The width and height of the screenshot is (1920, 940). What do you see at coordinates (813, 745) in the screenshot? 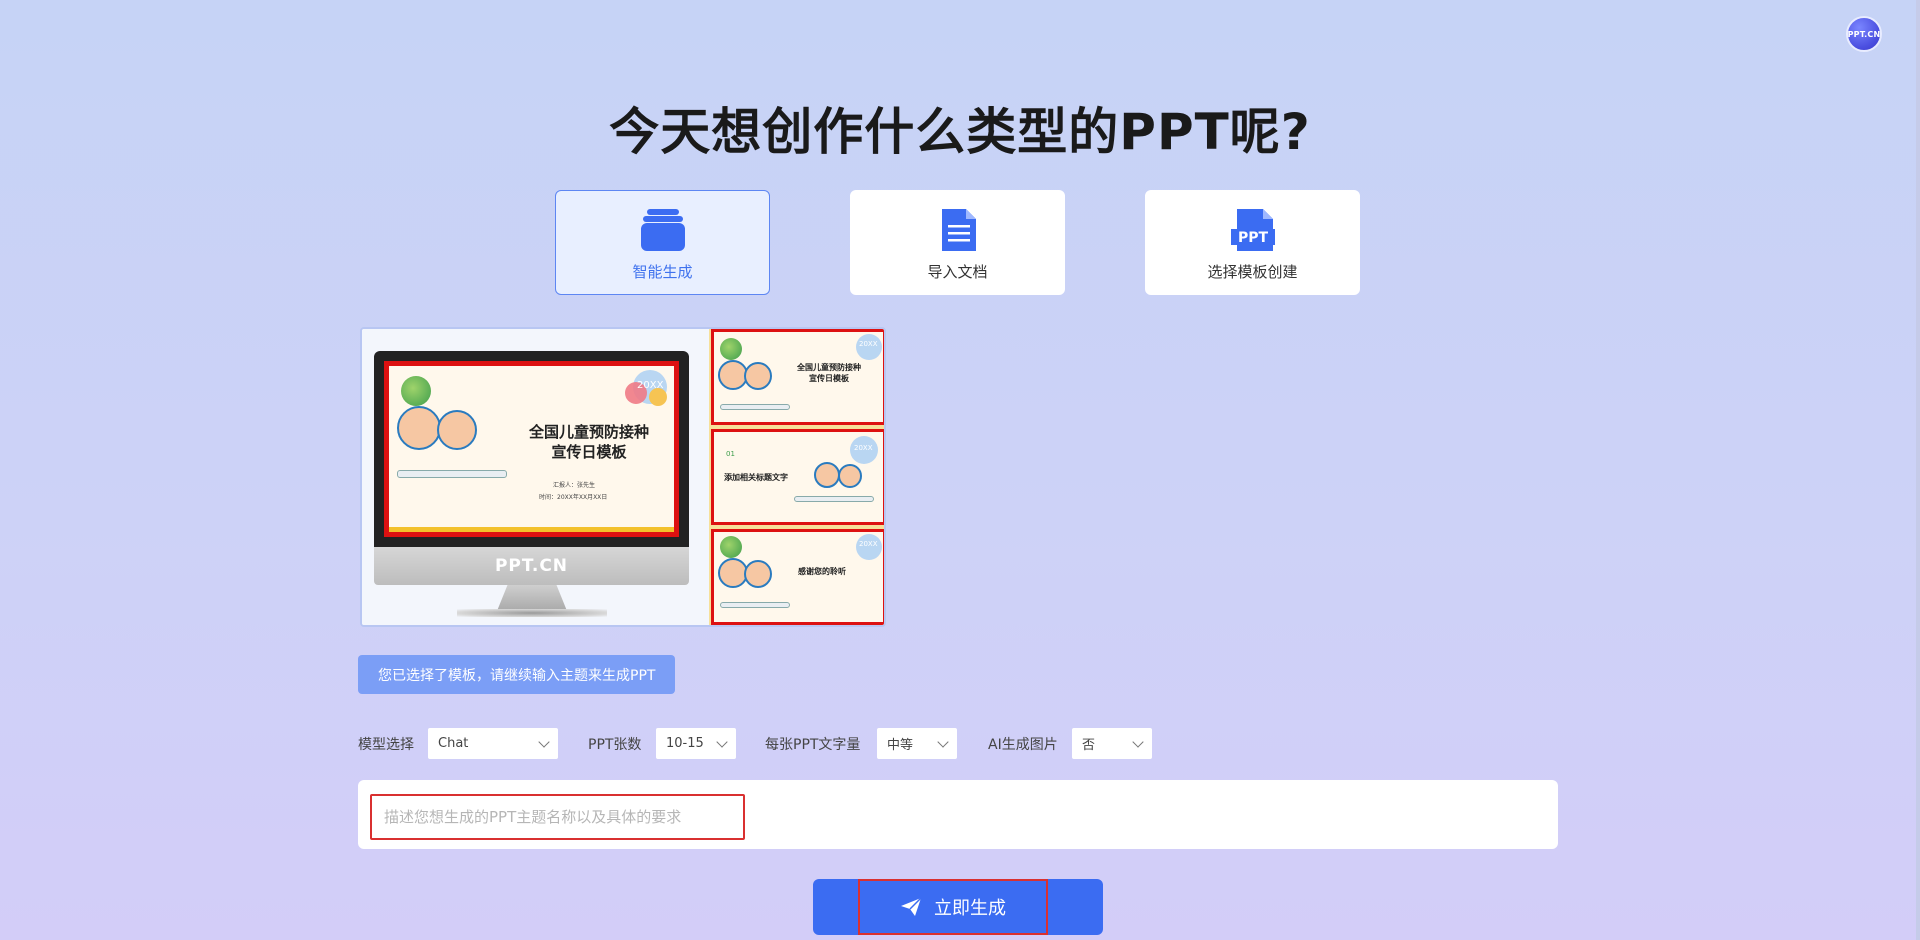
I see `text-amount-label: 每张PPT文字量` at bounding box center [813, 745].